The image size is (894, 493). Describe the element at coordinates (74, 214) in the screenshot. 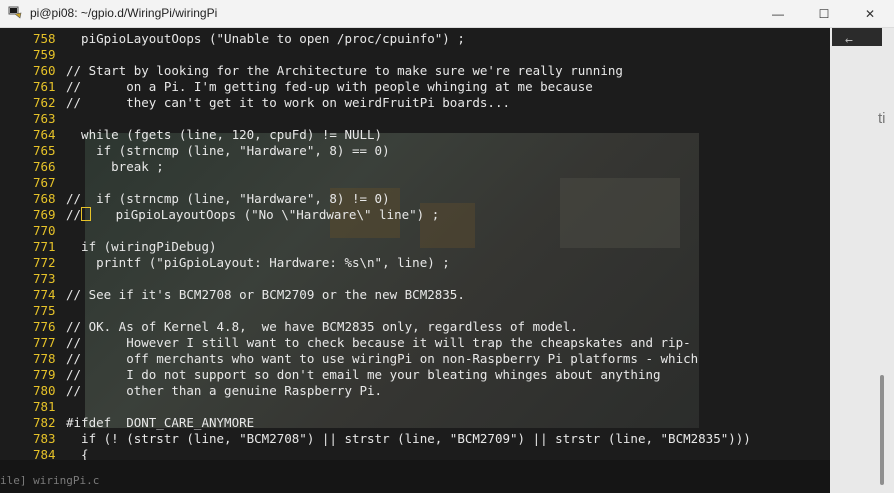

I see `code-comment-prefix: //` at that location.